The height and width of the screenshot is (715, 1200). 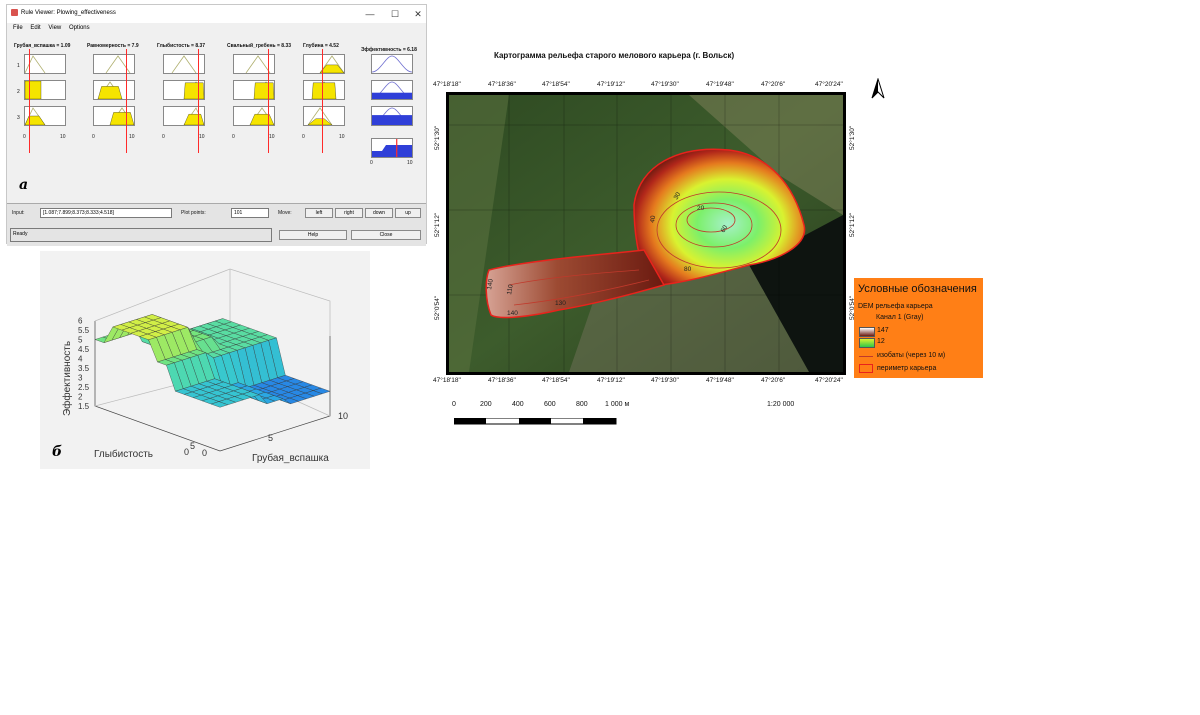 What do you see at coordinates (18, 66) in the screenshot?
I see `rule-number-1: 1` at bounding box center [18, 66].